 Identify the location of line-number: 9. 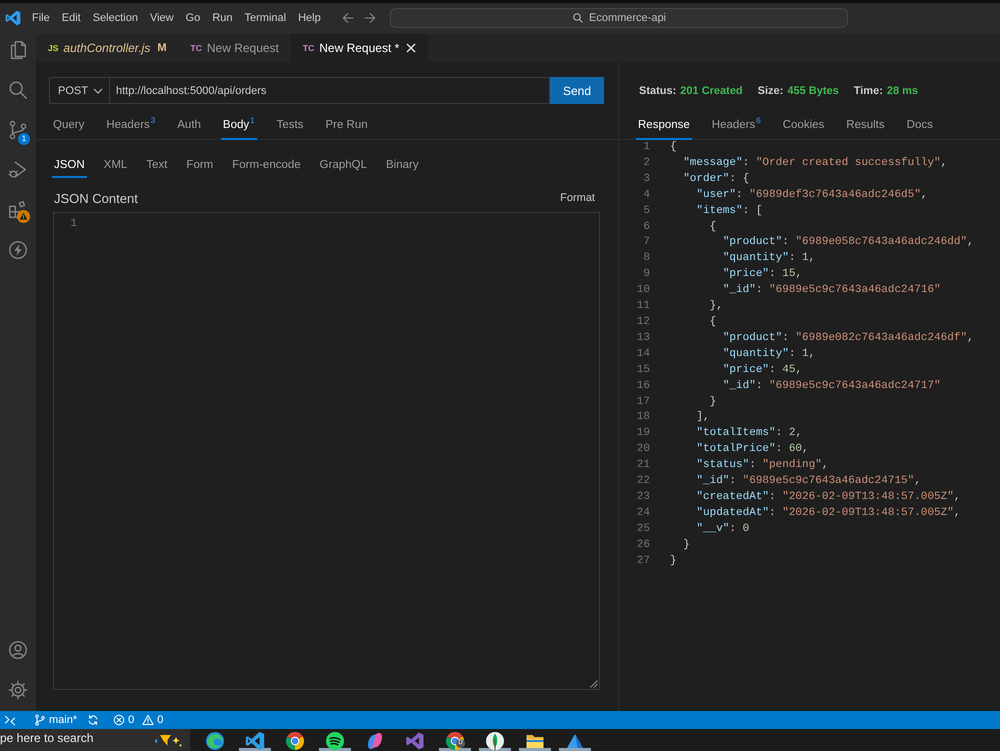
(646, 274).